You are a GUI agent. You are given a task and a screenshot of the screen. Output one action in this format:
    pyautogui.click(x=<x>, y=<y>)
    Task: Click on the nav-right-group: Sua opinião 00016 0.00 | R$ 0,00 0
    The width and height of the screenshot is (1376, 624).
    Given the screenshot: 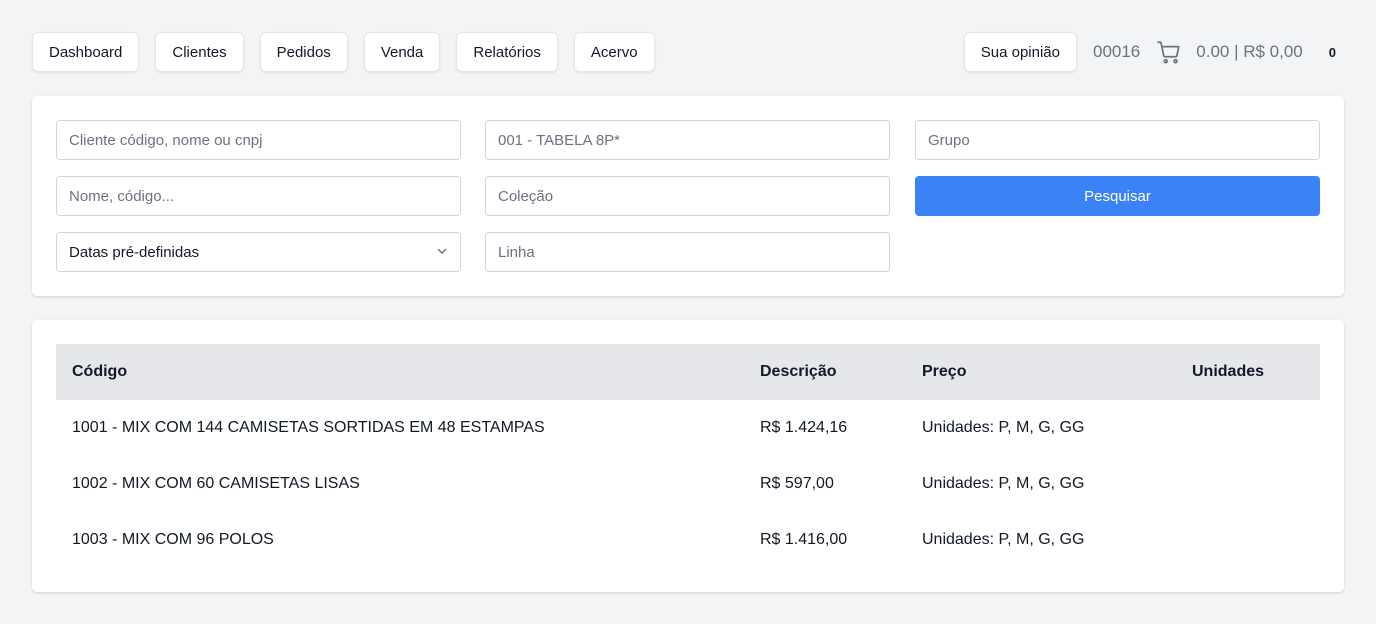 What is the action you would take?
    pyautogui.click(x=1153, y=52)
    